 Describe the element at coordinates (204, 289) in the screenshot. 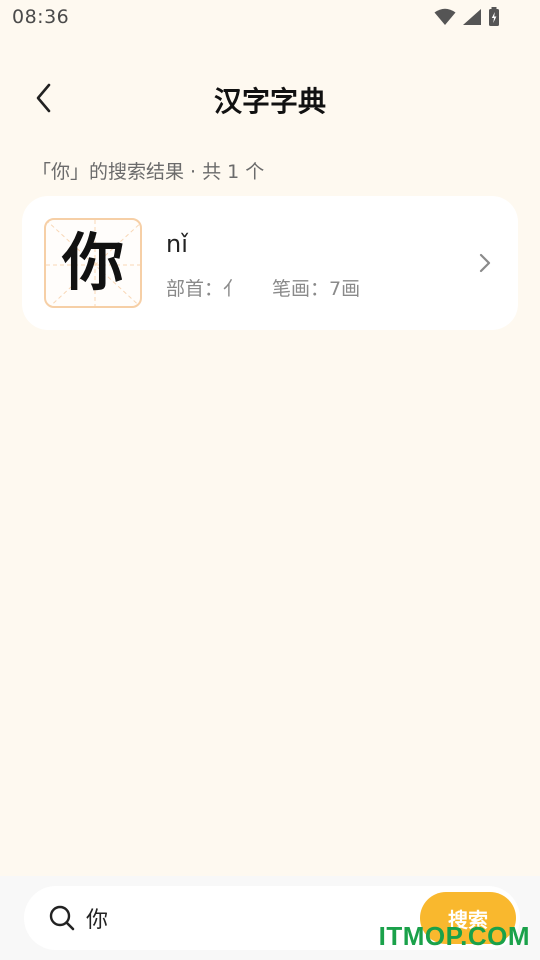

I see `radical-label: 部首：亻` at that location.